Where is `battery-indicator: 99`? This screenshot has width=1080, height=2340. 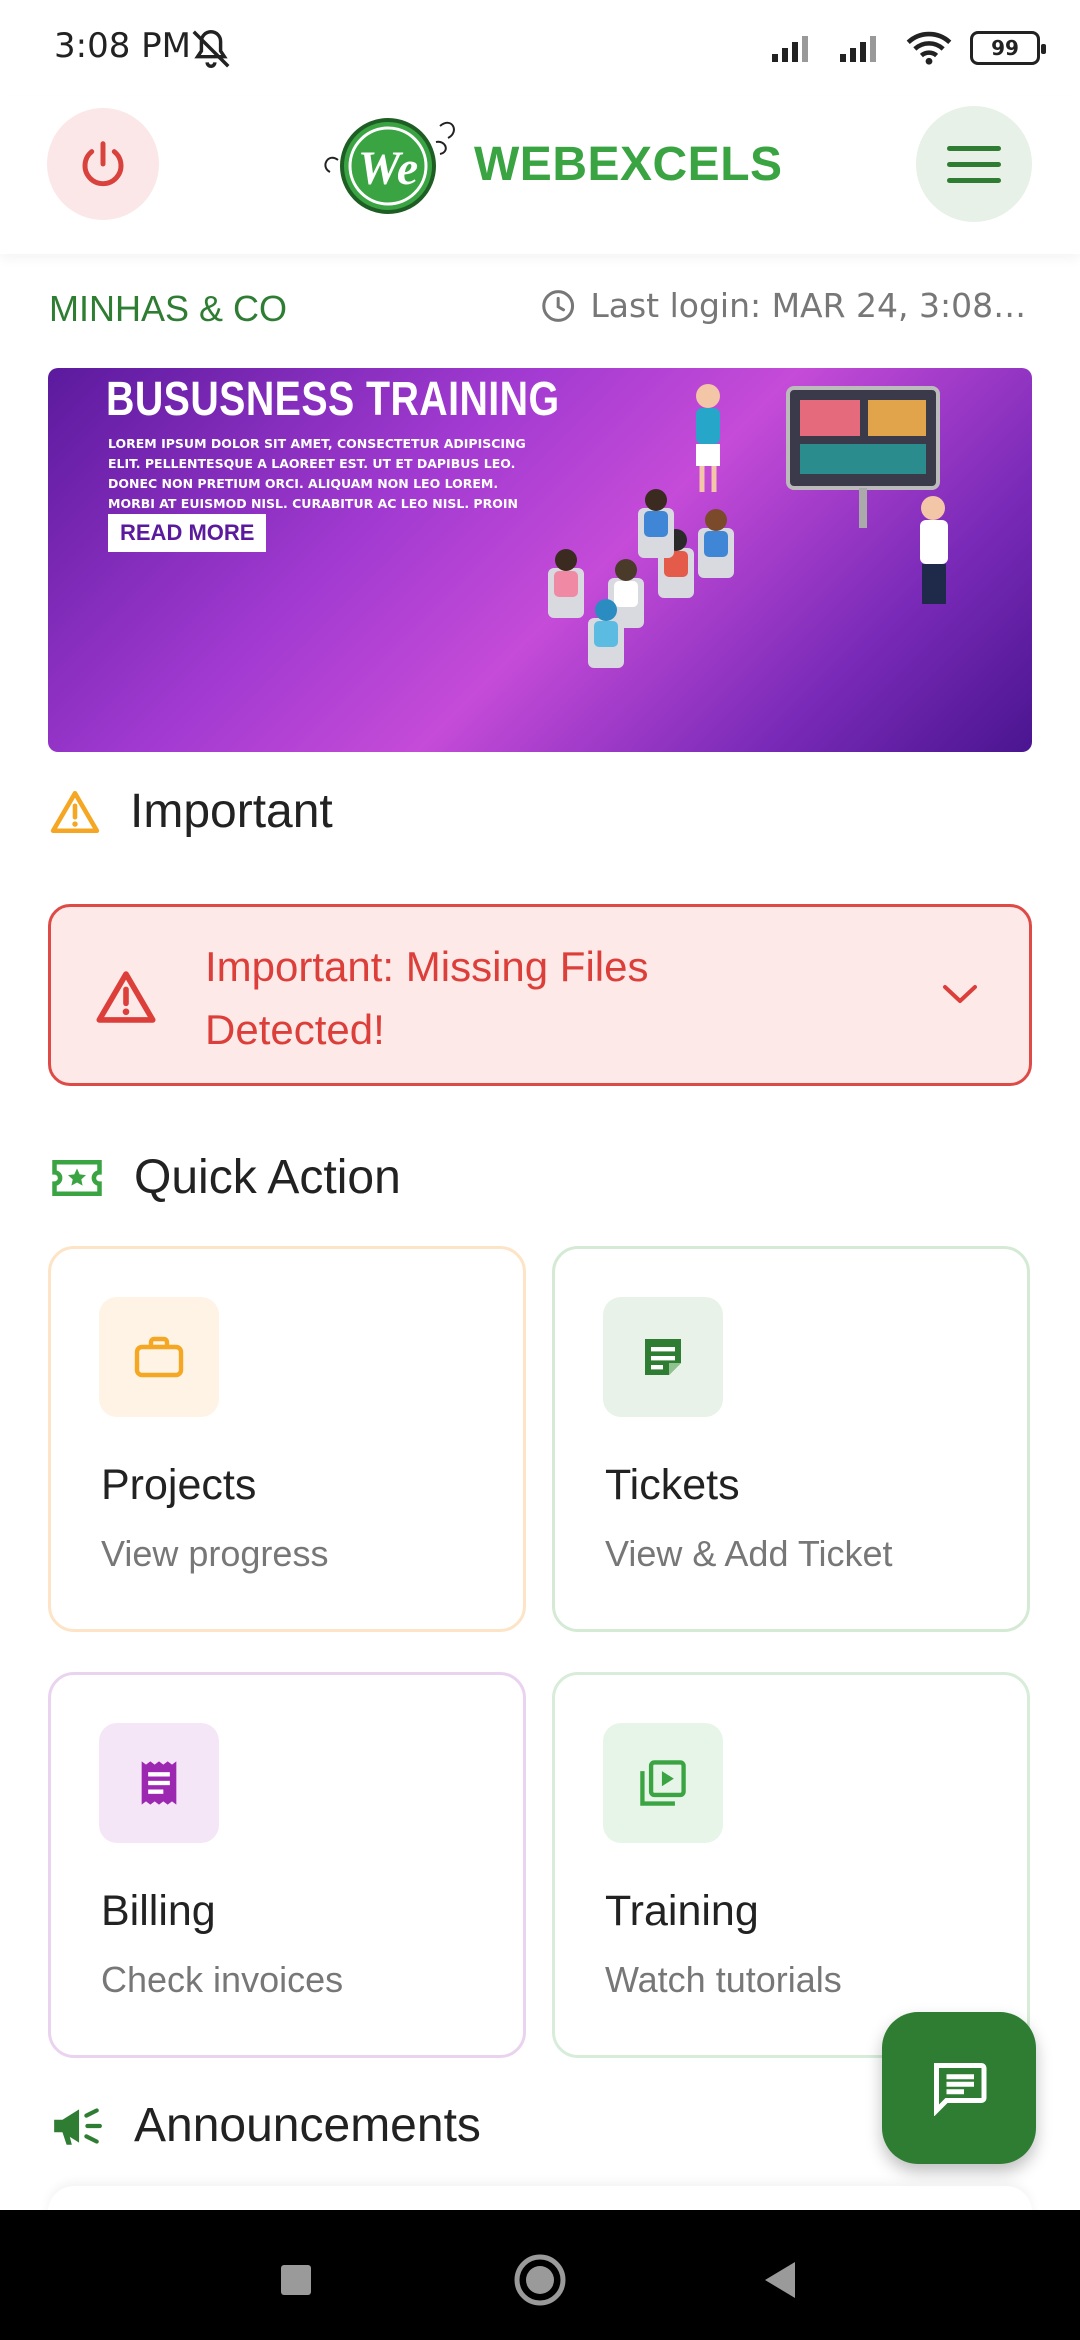 battery-indicator: 99 is located at coordinates (1008, 48).